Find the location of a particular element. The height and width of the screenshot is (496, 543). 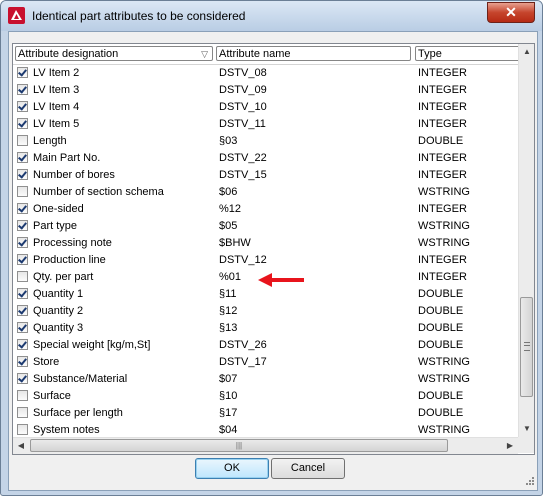

attribute-name: §10 is located at coordinates (228, 396).